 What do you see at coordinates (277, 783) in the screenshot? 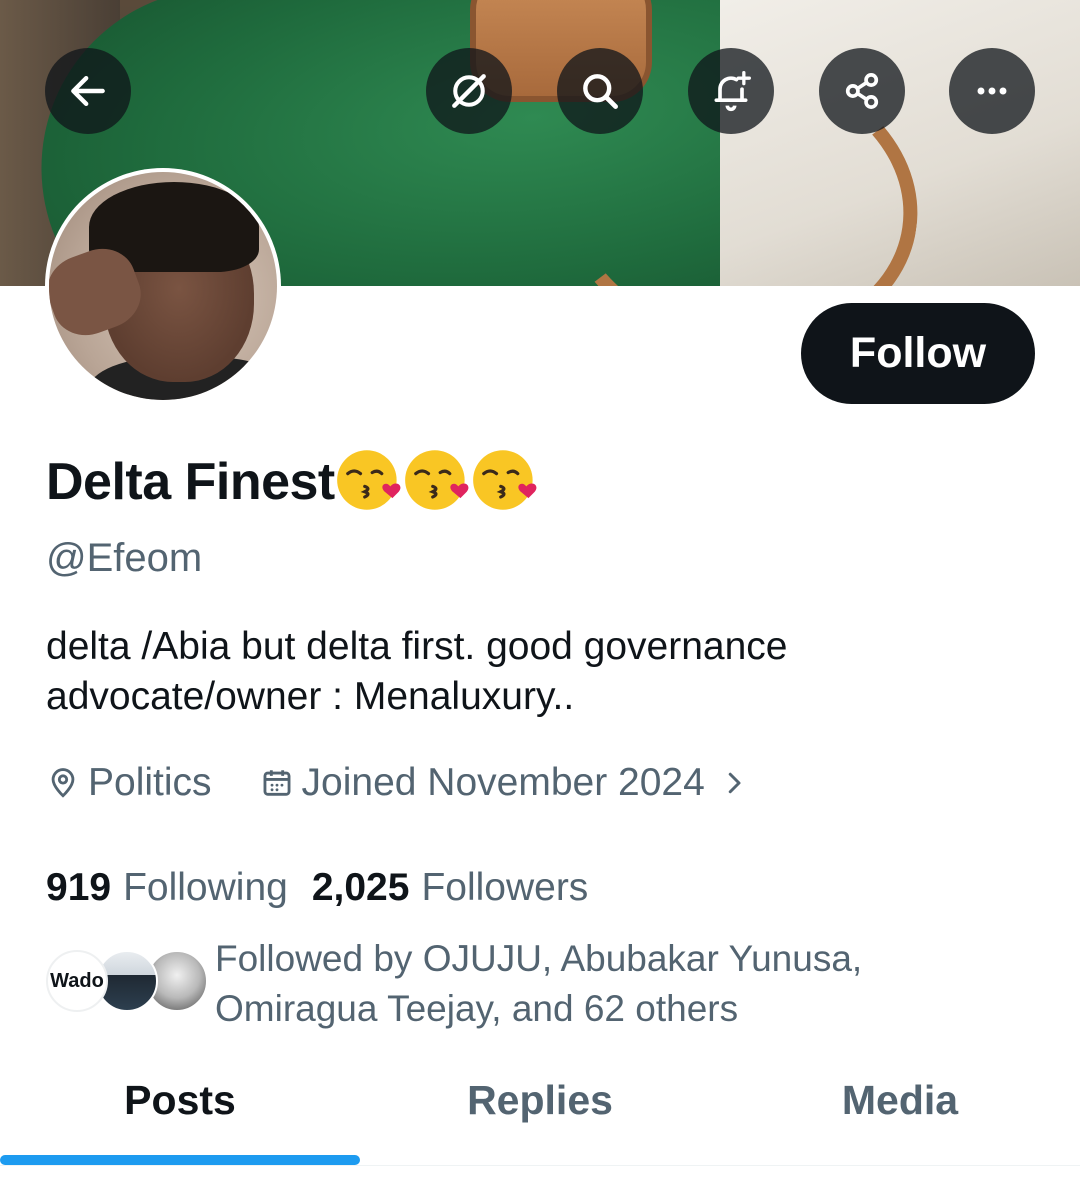
I see `calendar-icon` at bounding box center [277, 783].